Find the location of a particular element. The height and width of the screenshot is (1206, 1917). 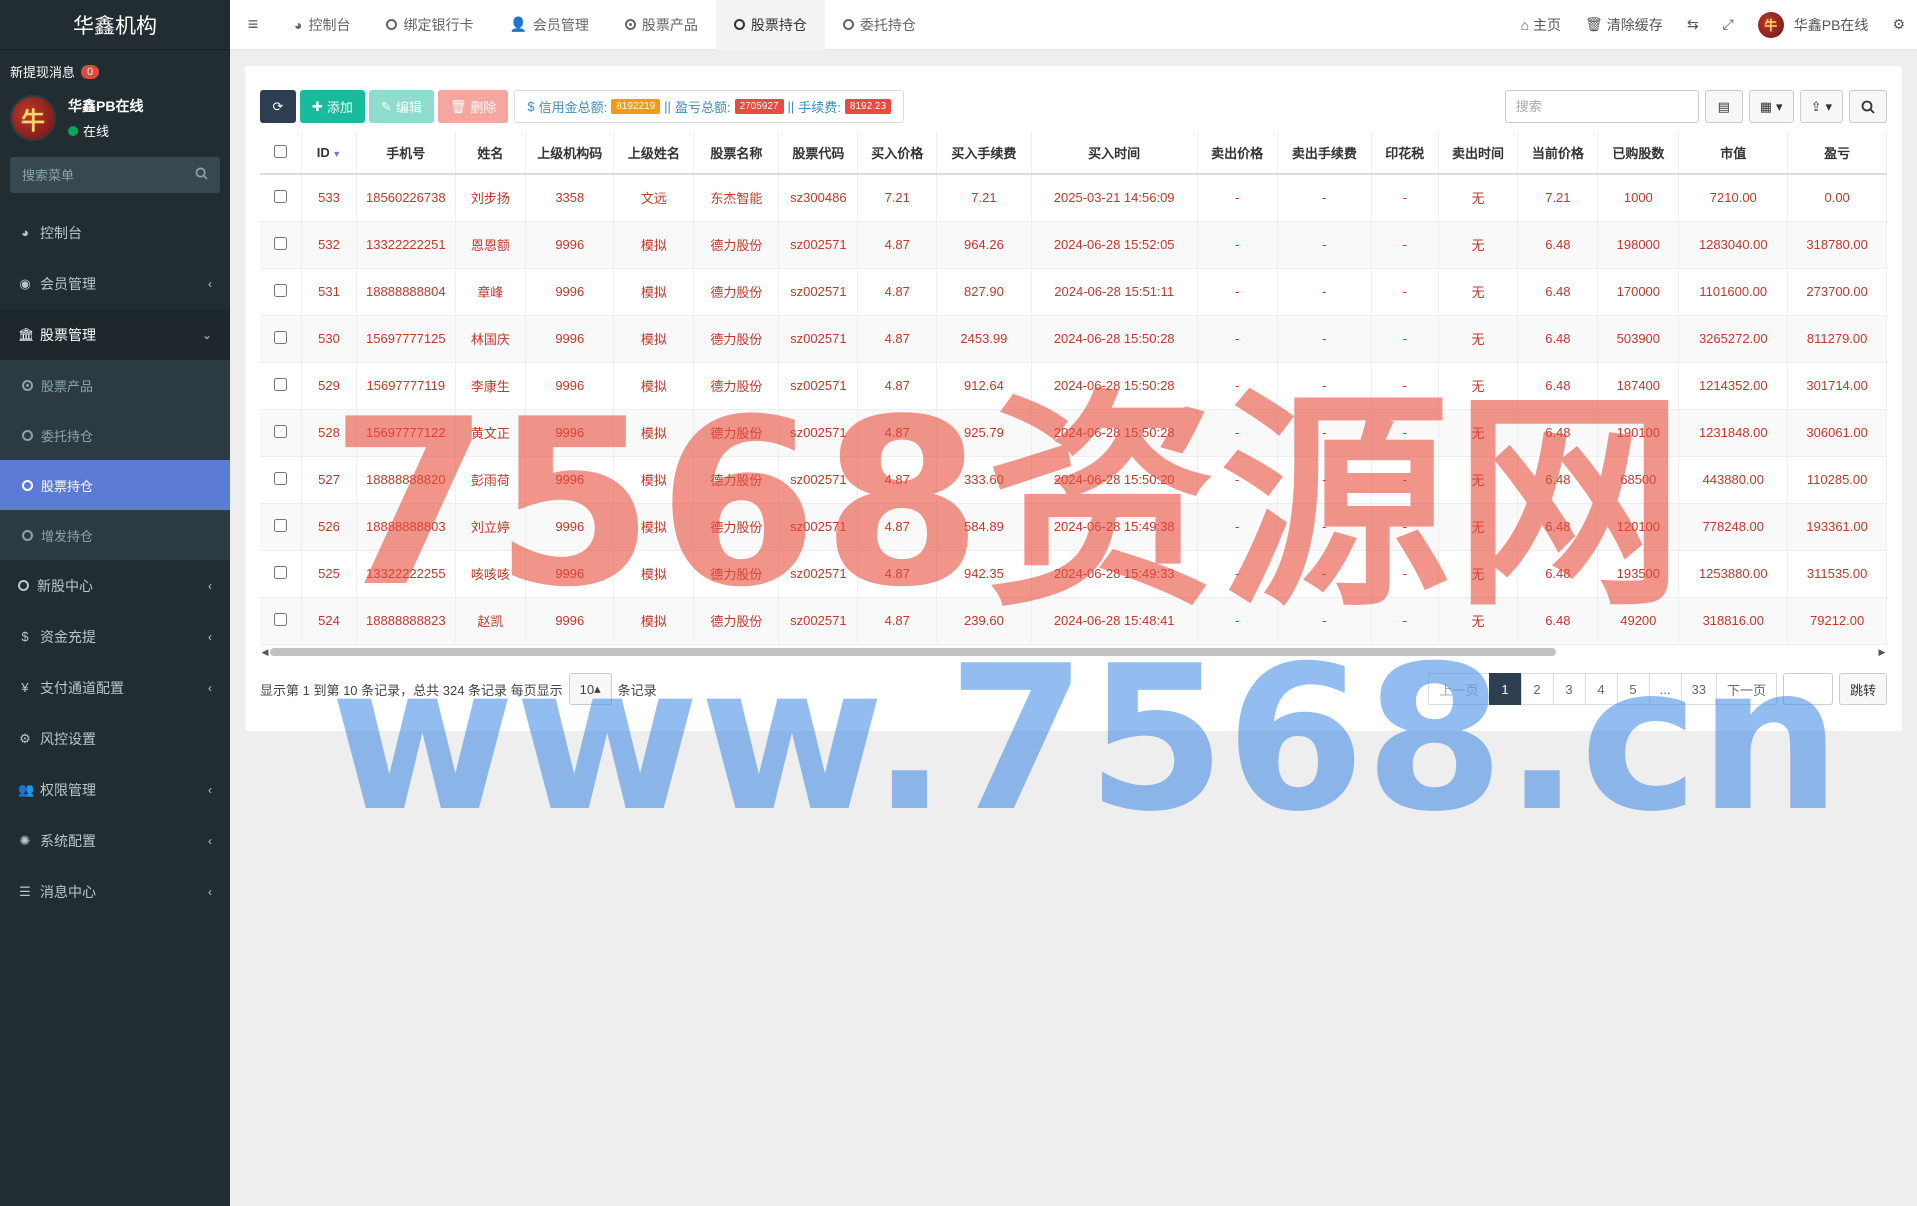

cell-id: 531 is located at coordinates (329, 292).